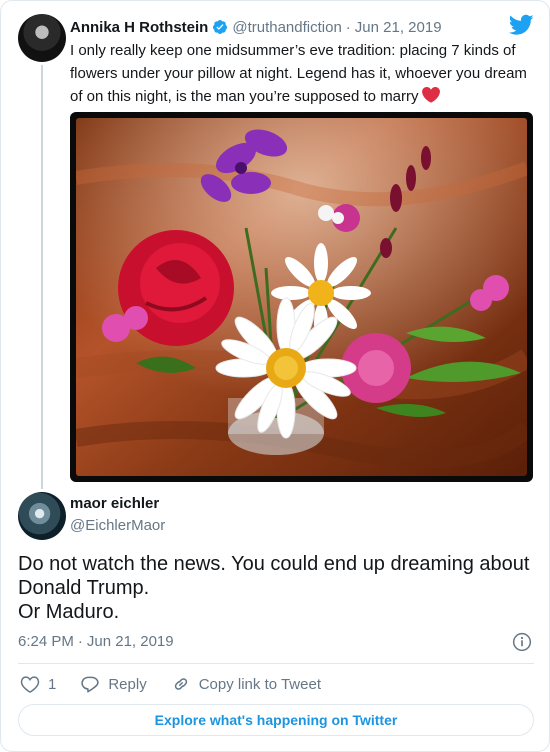 The width and height of the screenshot is (550, 752). I want to click on link-icon, so click(181, 684).